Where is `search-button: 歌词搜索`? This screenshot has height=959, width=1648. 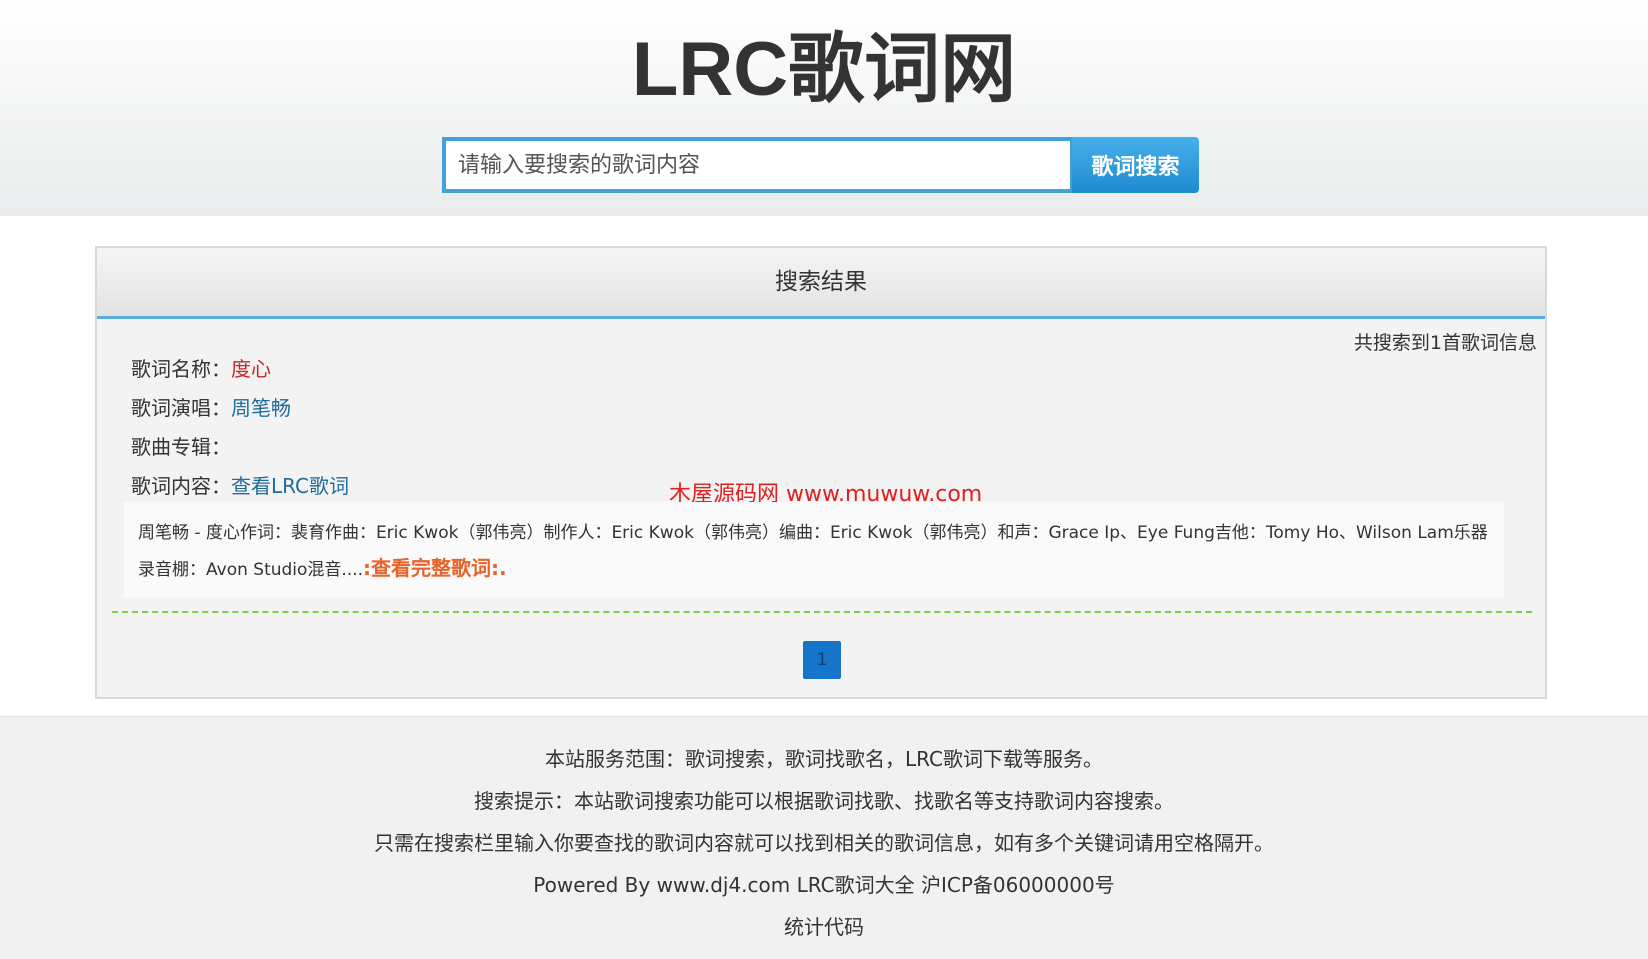 search-button: 歌词搜索 is located at coordinates (1135, 165).